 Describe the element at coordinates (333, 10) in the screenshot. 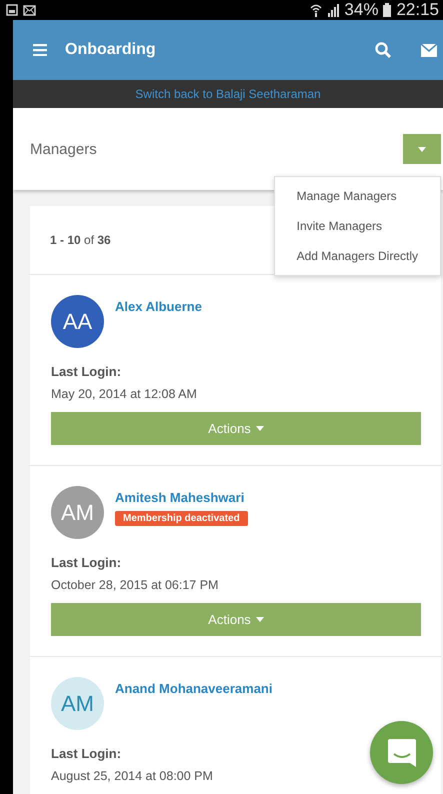

I see `signal-icon` at that location.